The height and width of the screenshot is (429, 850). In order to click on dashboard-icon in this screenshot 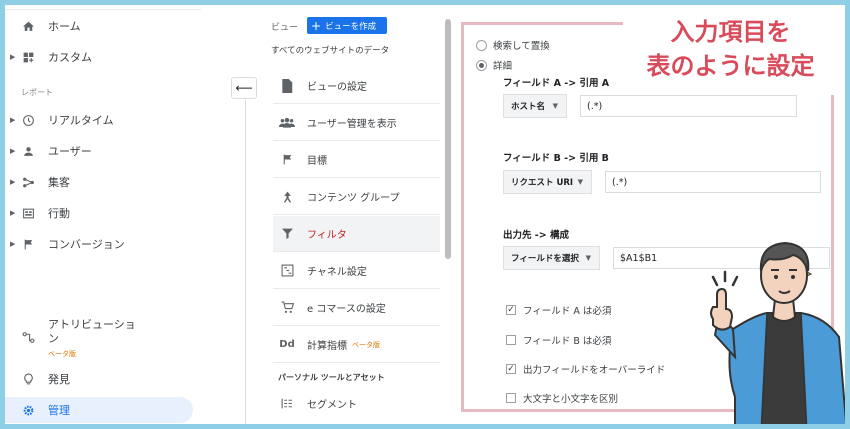, I will do `click(28, 57)`.